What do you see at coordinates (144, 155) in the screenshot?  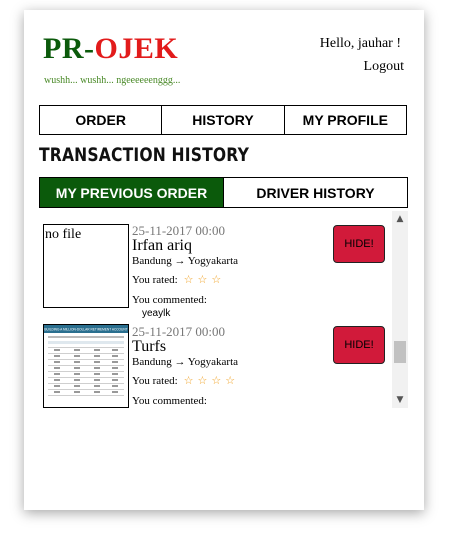 I see `page-title: TRANSACTION HISTORY` at bounding box center [144, 155].